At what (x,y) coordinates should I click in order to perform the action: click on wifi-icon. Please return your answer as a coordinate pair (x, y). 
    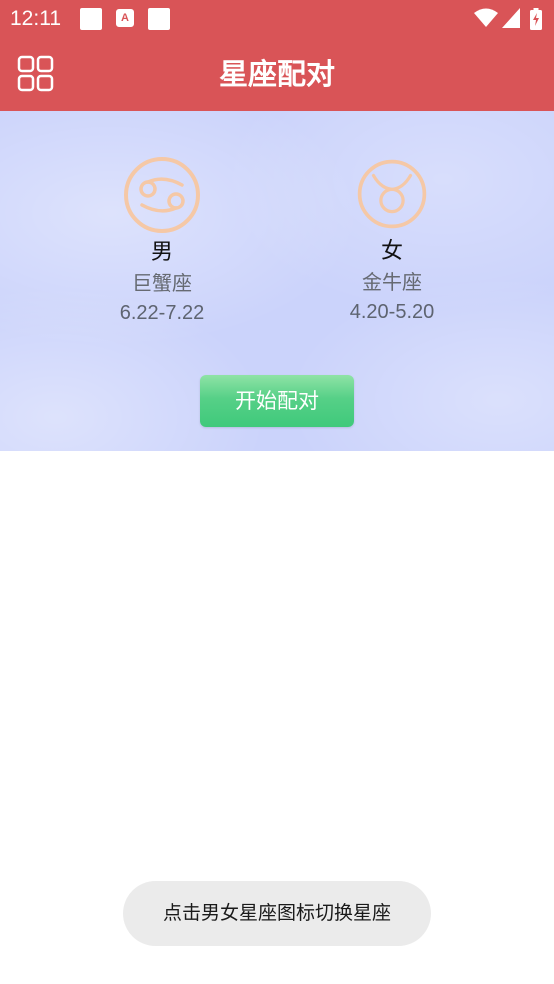
    Looking at the image, I should click on (486, 17).